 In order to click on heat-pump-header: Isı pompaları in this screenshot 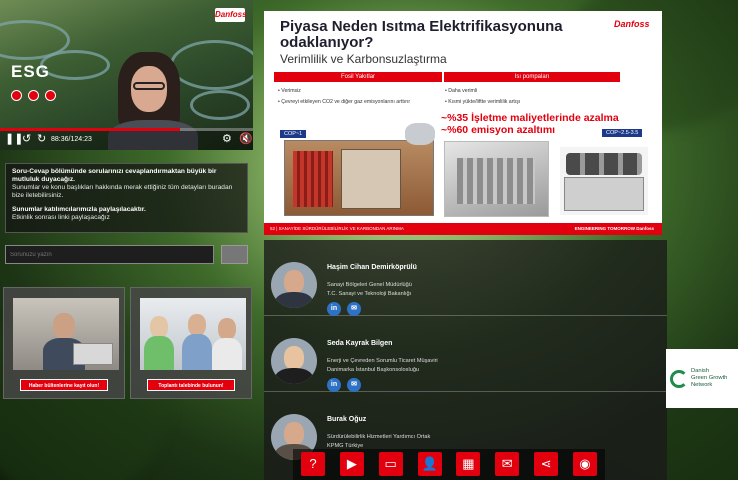, I will do `click(532, 77)`.